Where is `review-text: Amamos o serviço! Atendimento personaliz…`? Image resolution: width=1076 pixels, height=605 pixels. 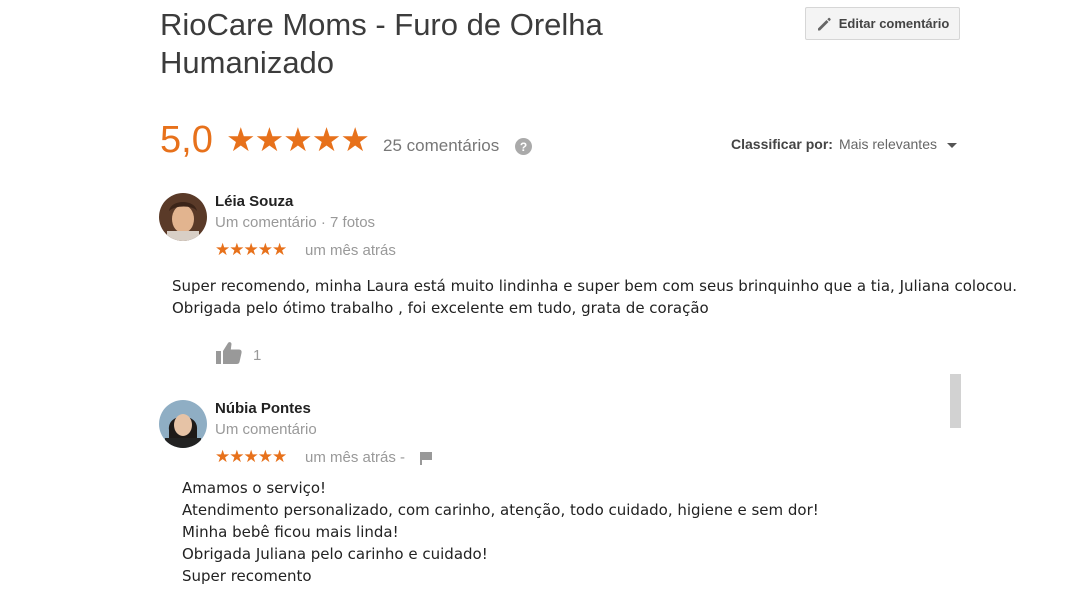 review-text: Amamos o serviço! Atendimento personaliz… is located at coordinates (562, 532).